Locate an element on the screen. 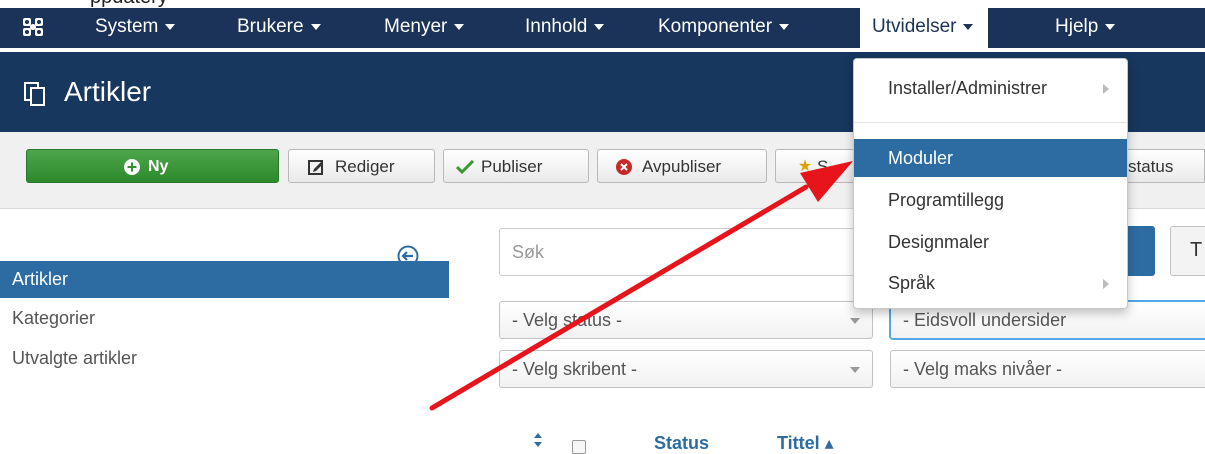 This screenshot has height=454, width=1205. sidebar-item-articles: Artikler is located at coordinates (224, 279).